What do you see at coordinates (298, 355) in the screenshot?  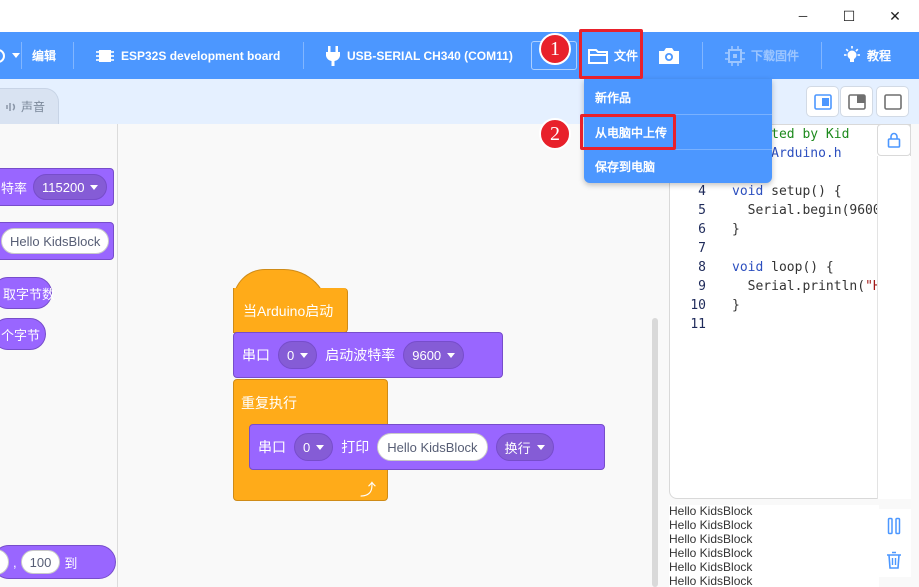 I see `serial-begin-port-dropdown: 0` at bounding box center [298, 355].